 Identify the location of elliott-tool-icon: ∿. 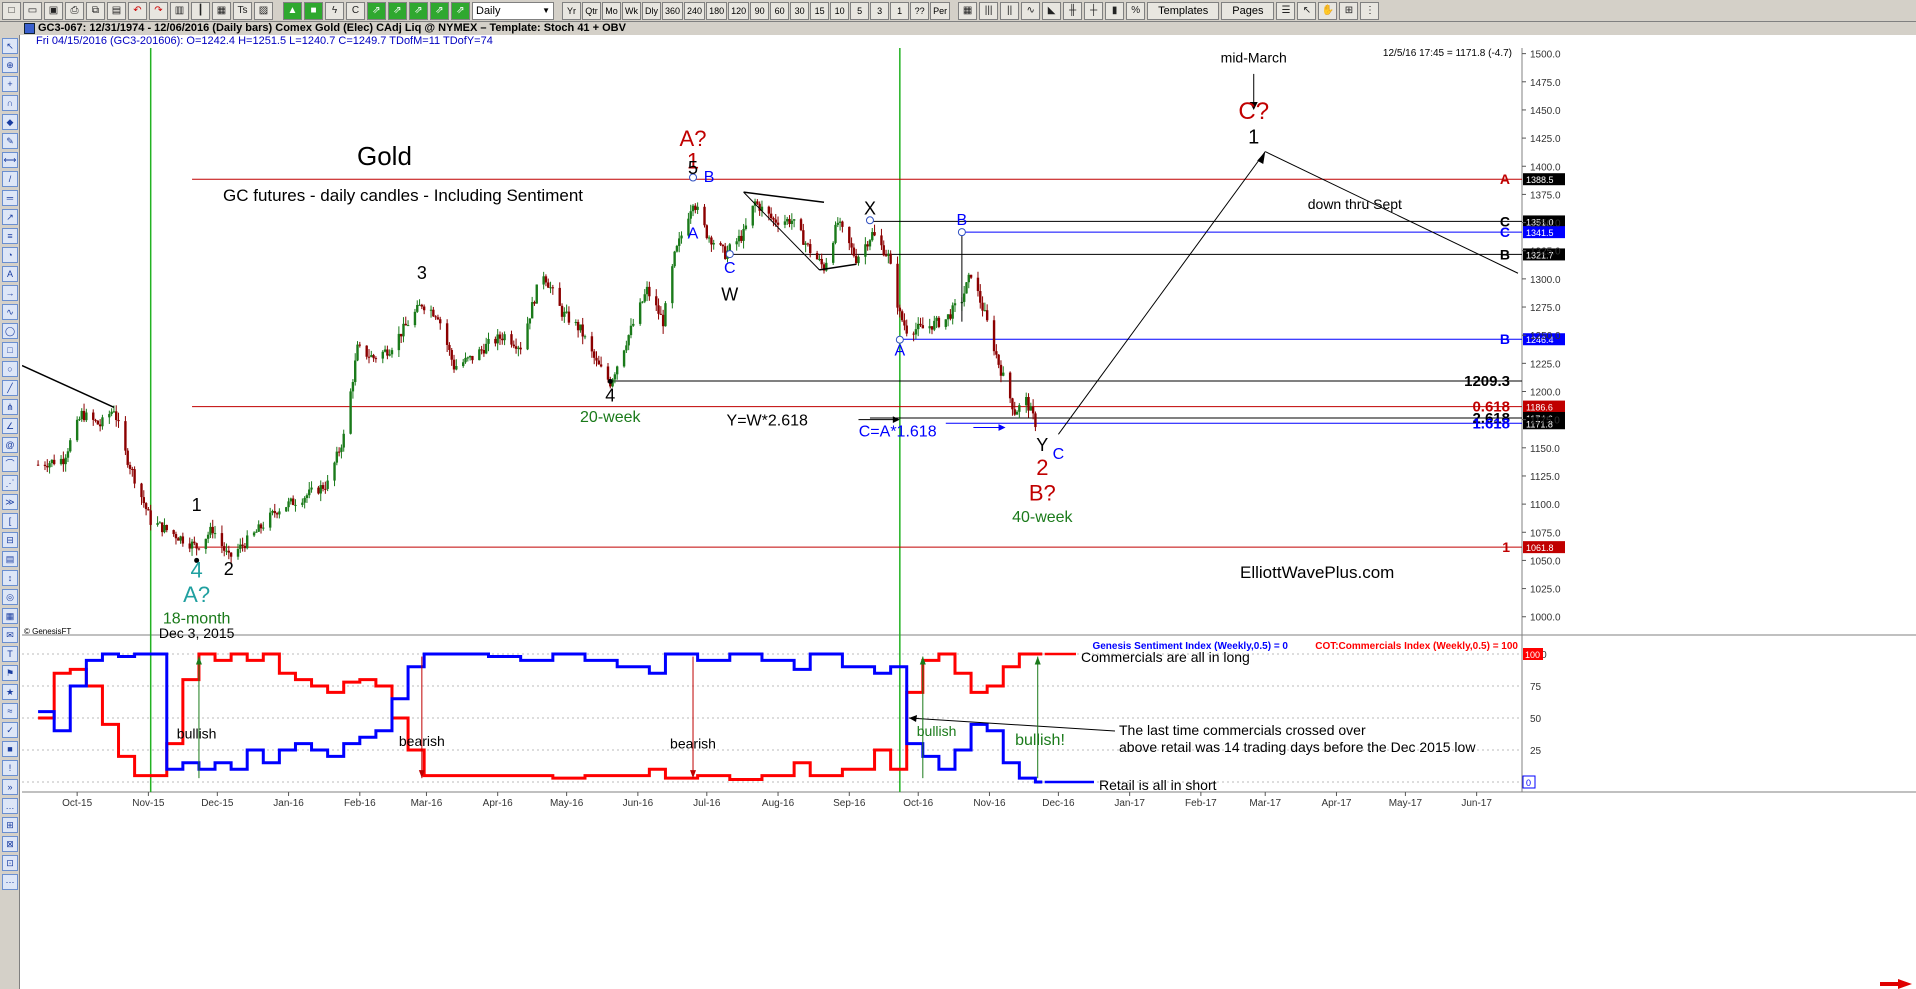
(10, 312).